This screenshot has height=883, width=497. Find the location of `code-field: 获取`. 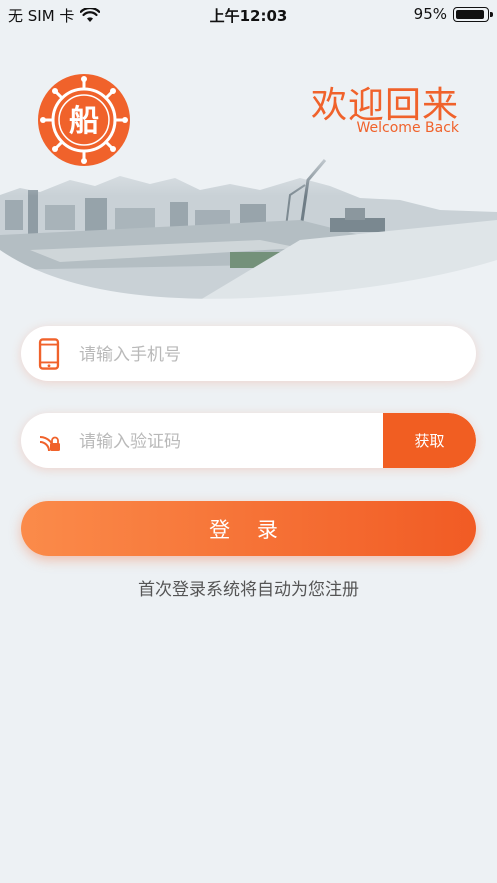

code-field: 获取 is located at coordinates (248, 440).